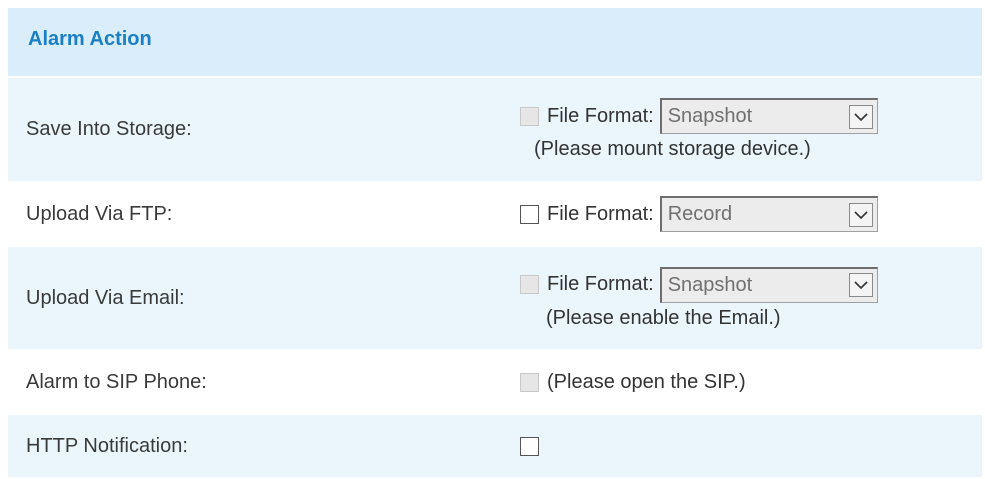  Describe the element at coordinates (672, 149) in the screenshot. I see `storage-hint: (Please mount storage device.)` at that location.